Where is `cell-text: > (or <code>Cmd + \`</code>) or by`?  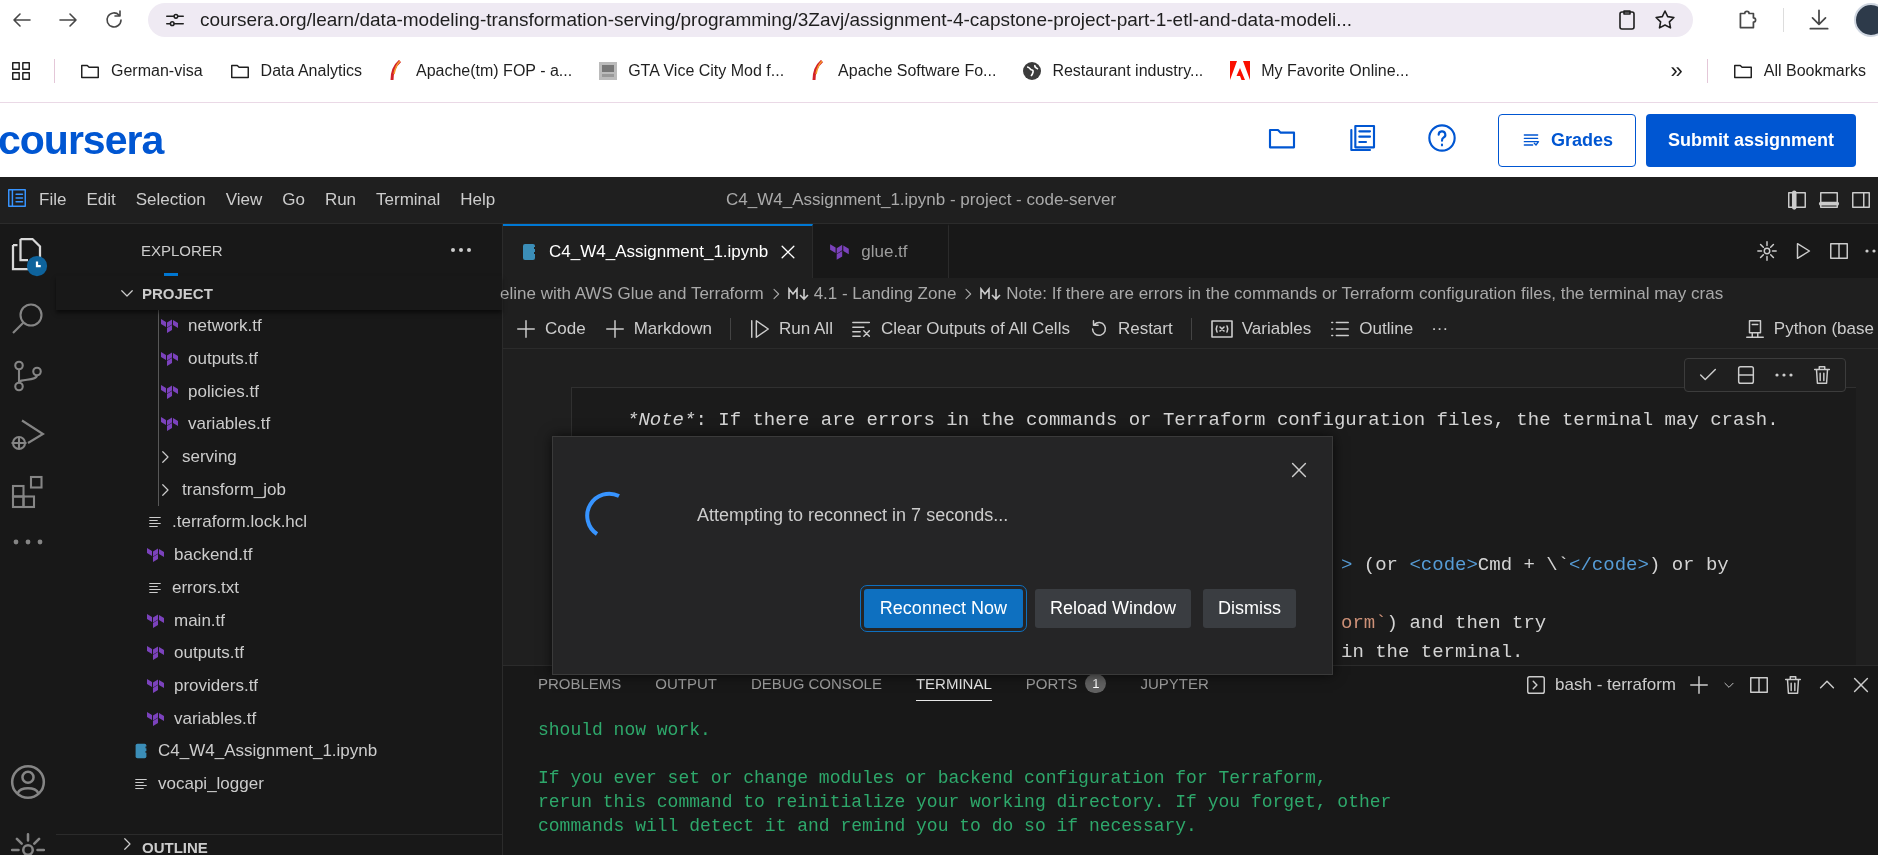
cell-text: > (or <code>Cmd + \`</code>) or by is located at coordinates (1535, 565).